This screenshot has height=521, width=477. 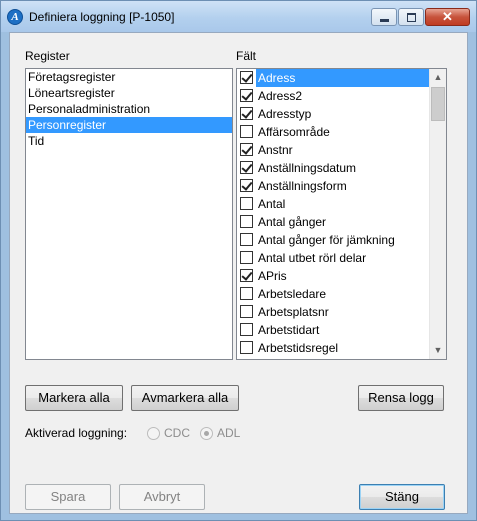 What do you see at coordinates (341, 330) in the screenshot?
I see `field-list-item: Arbetstidart` at bounding box center [341, 330].